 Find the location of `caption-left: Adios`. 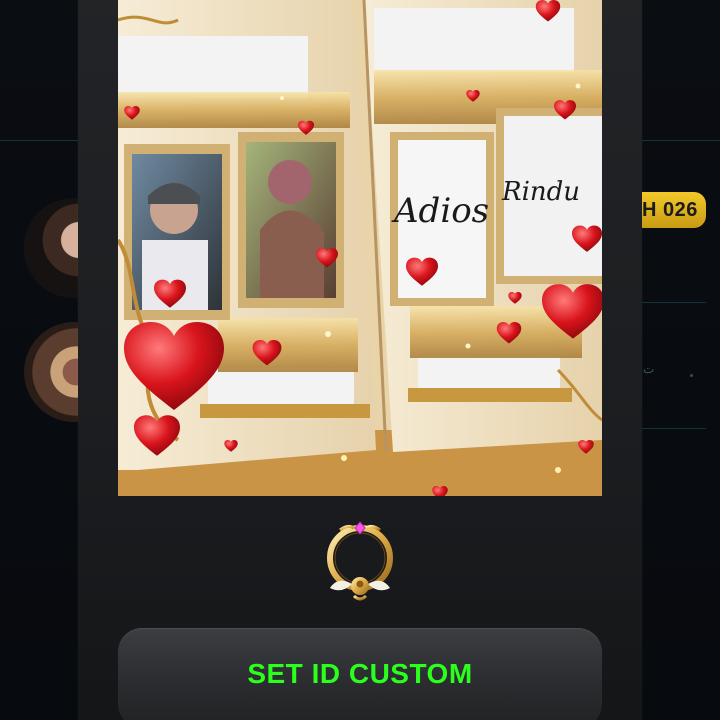

caption-left: Adios is located at coordinates (440, 211).